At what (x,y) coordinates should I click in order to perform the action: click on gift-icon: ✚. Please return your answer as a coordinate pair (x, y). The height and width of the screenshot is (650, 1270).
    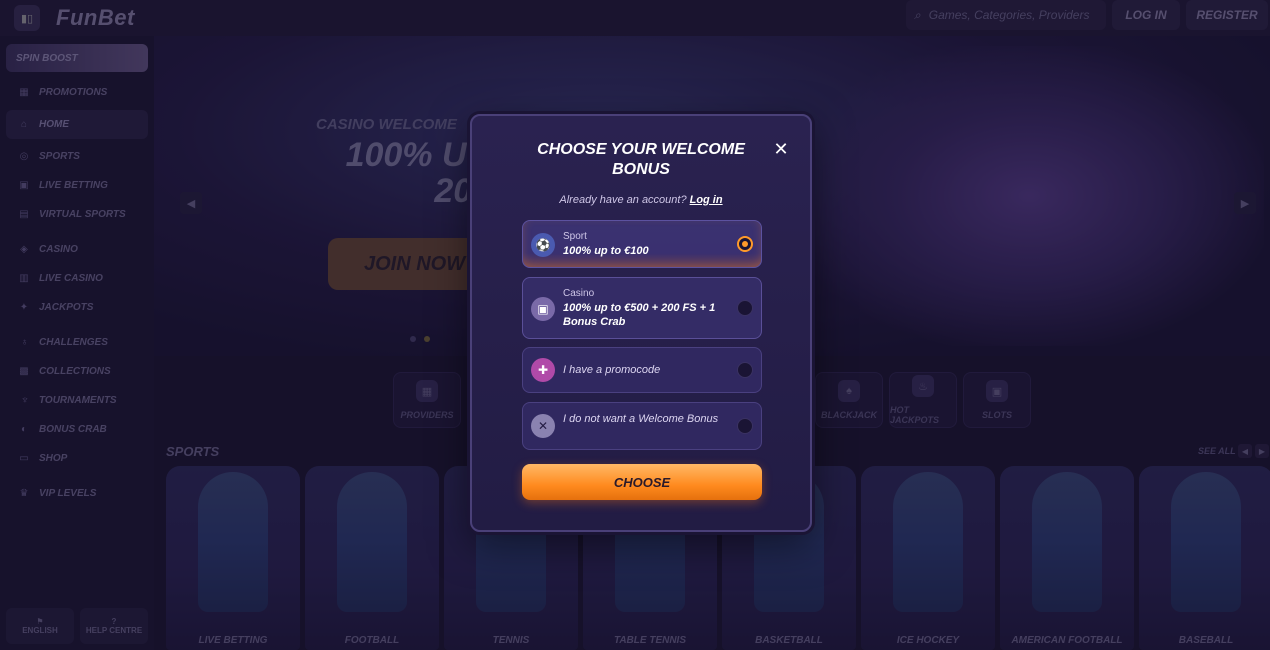
    Looking at the image, I should click on (543, 370).